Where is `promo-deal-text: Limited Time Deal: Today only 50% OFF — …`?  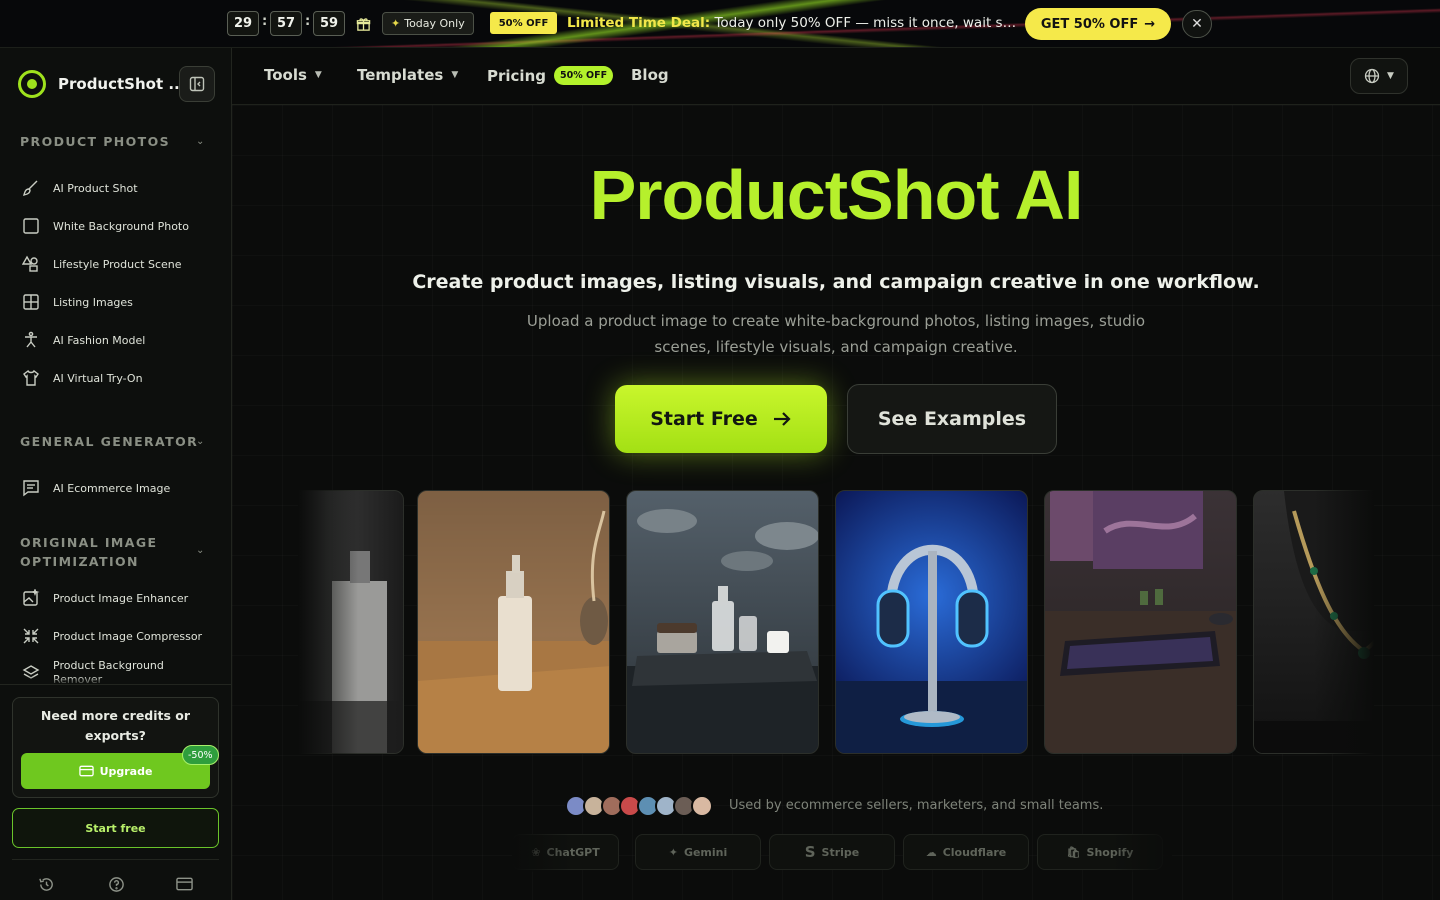 promo-deal-text: Limited Time Deal: Today only 50% OFF — … is located at coordinates (792, 23).